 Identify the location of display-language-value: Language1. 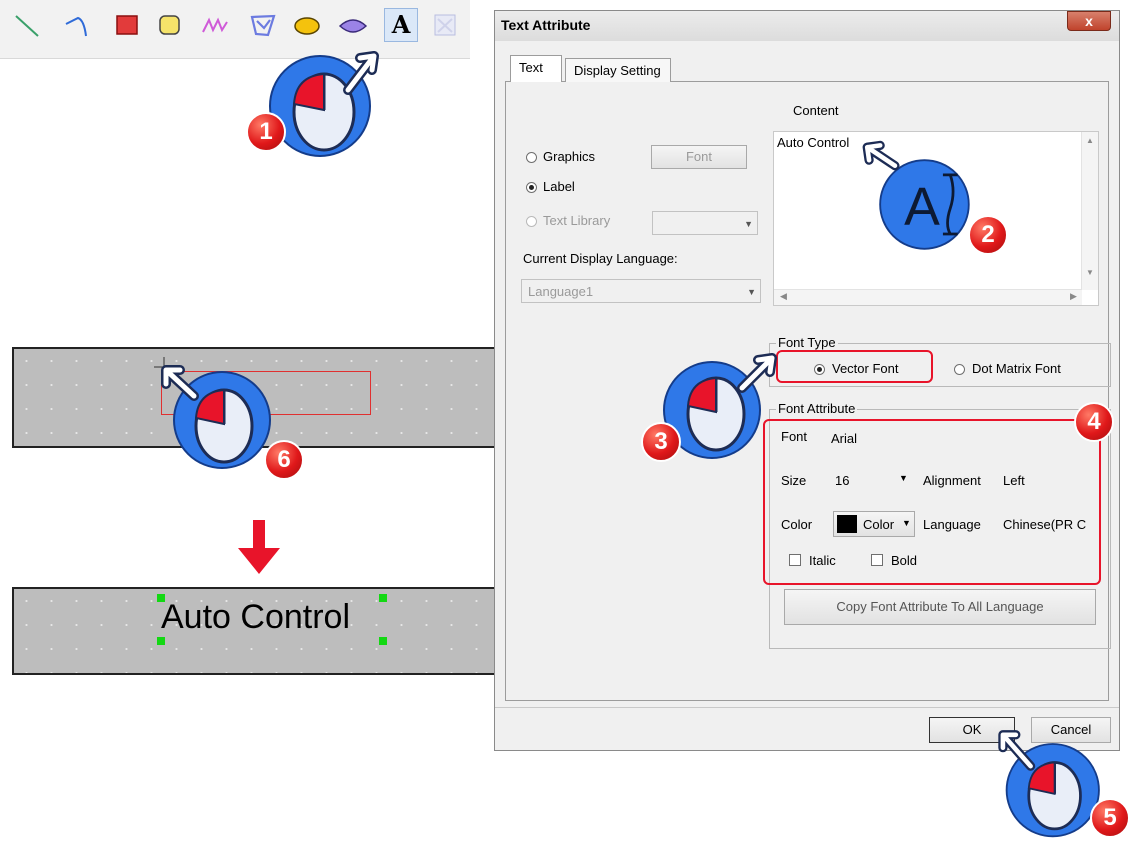
(561, 291).